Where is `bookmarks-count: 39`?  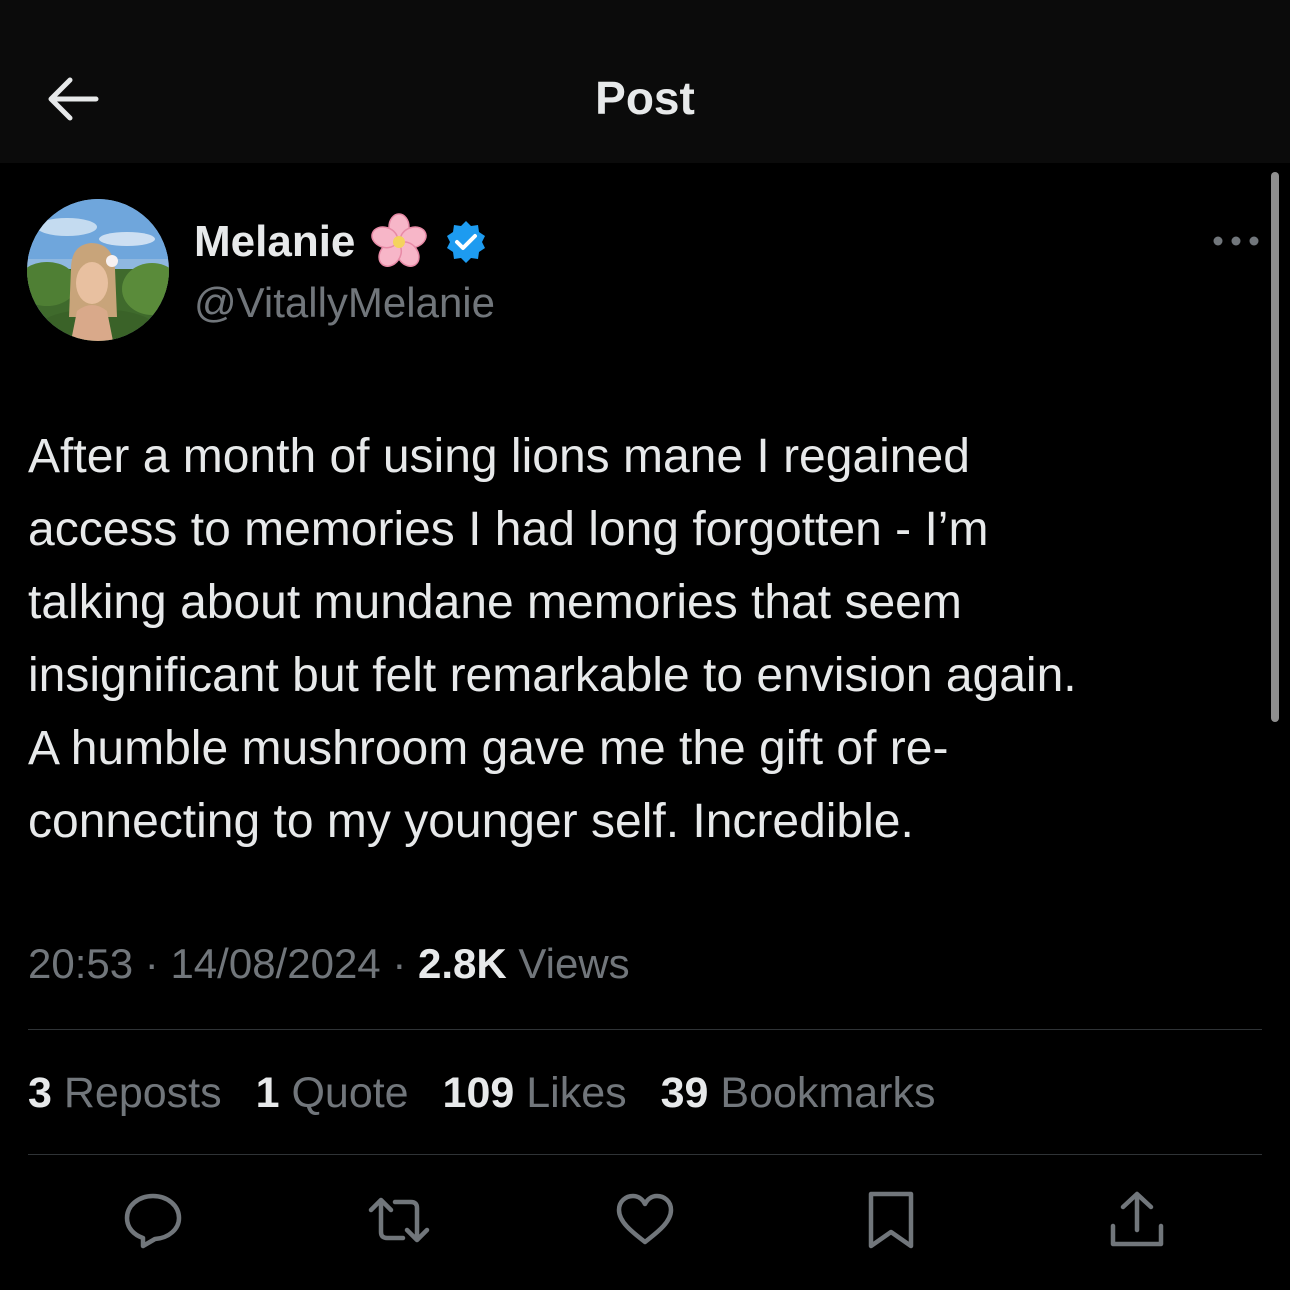 bookmarks-count: 39 is located at coordinates (684, 1093).